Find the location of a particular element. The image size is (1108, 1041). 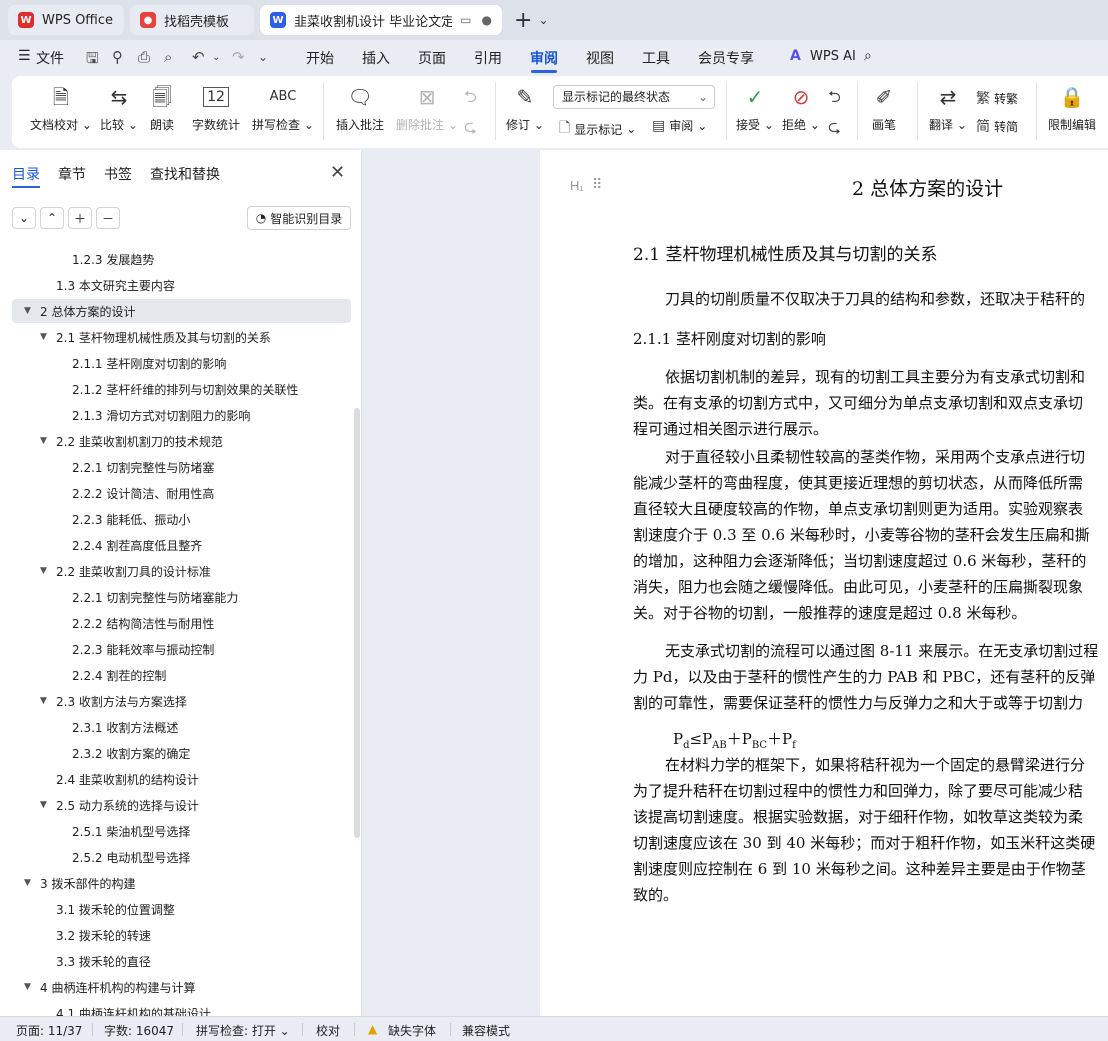

accept-button: ✓ 接受 ⌄ is located at coordinates (755, 108).